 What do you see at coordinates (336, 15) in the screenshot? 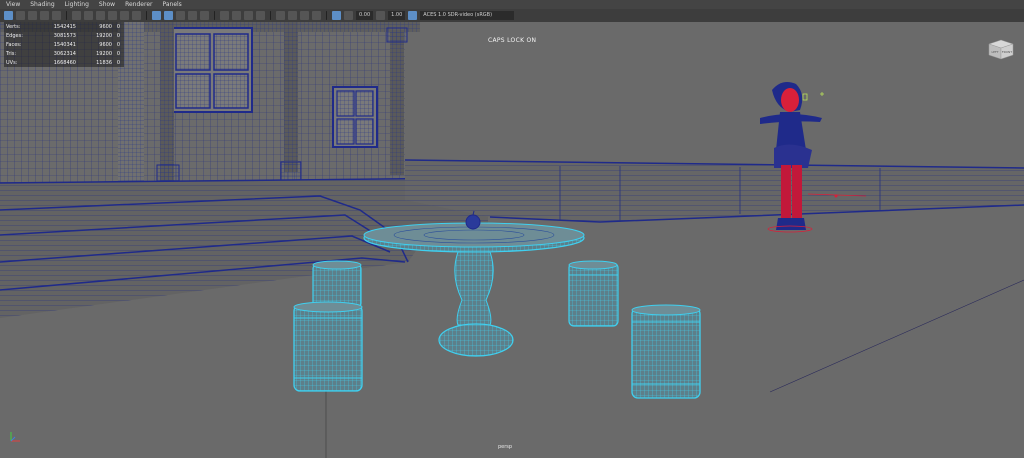
I see `color-management-icon` at bounding box center [336, 15].